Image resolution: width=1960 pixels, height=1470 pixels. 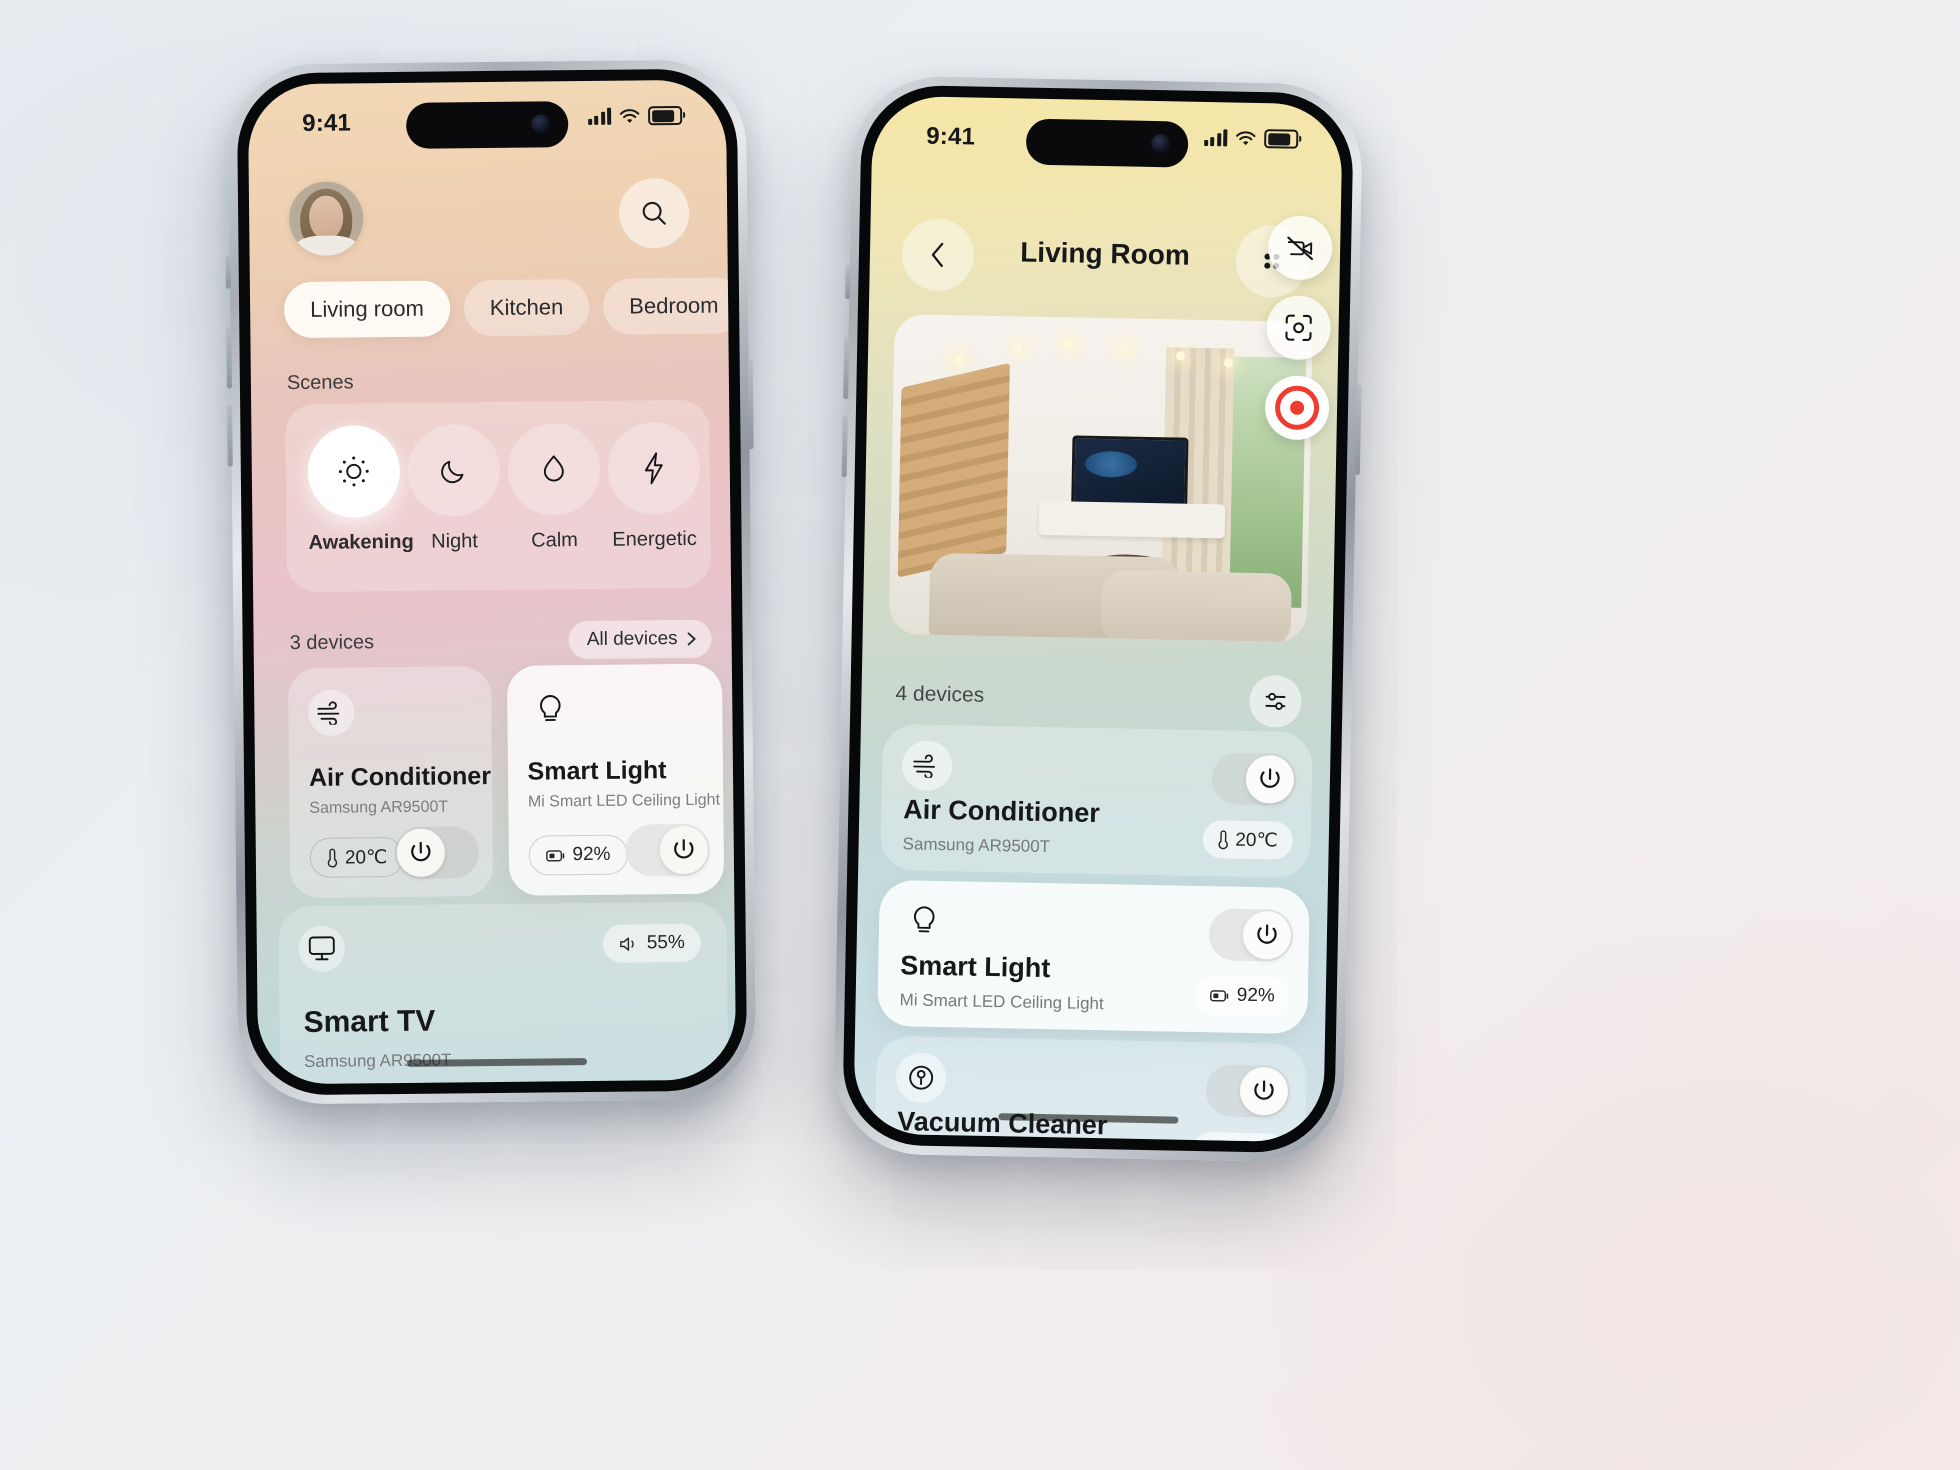 I want to click on scan-frame-button, so click(x=1299, y=328).